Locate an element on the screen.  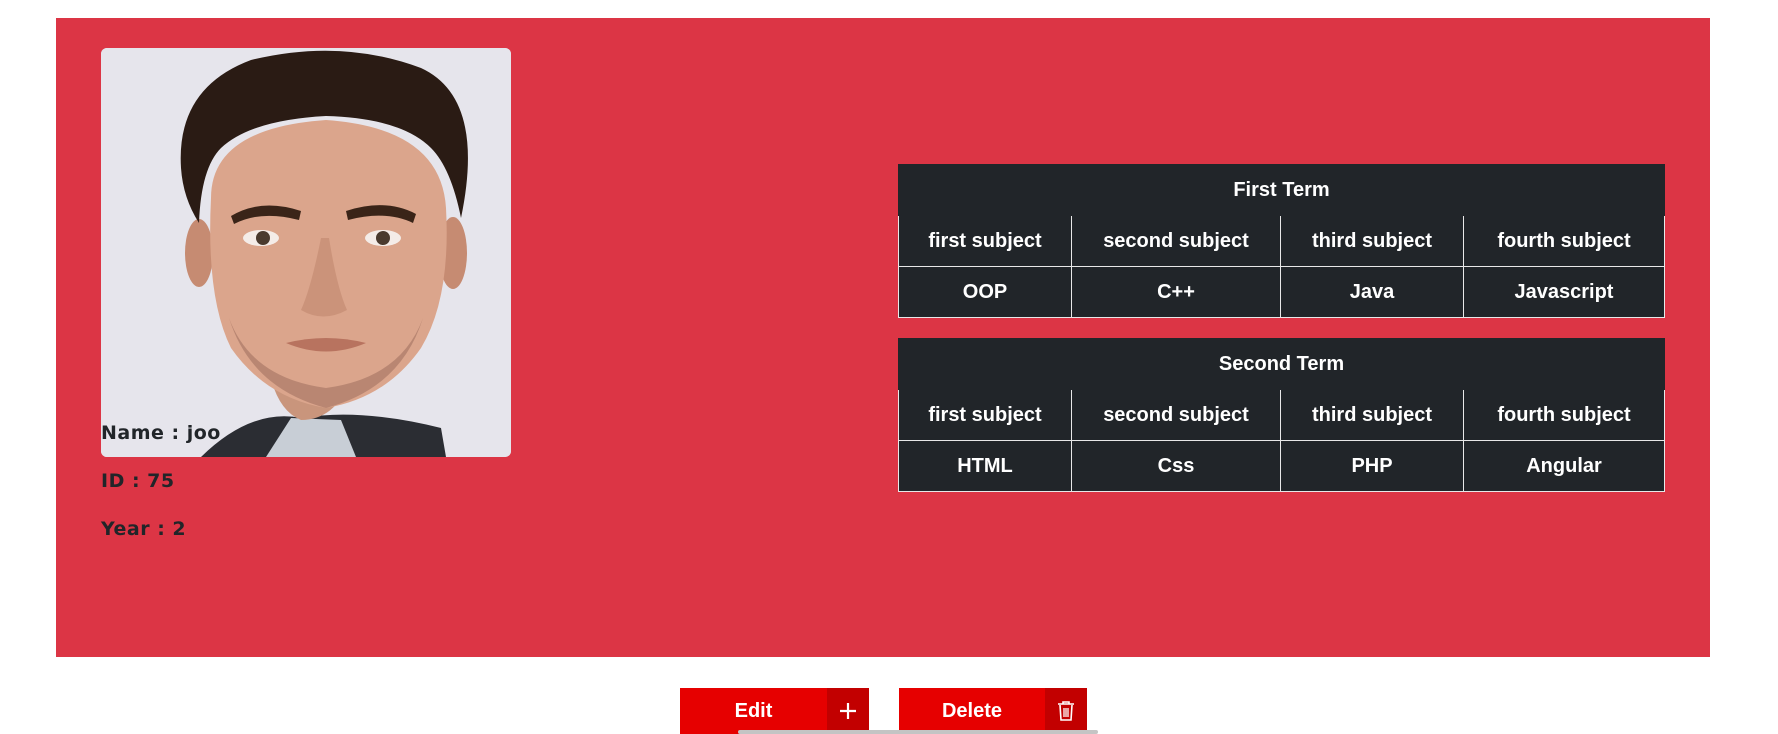
plus-icon is located at coordinates (848, 711).